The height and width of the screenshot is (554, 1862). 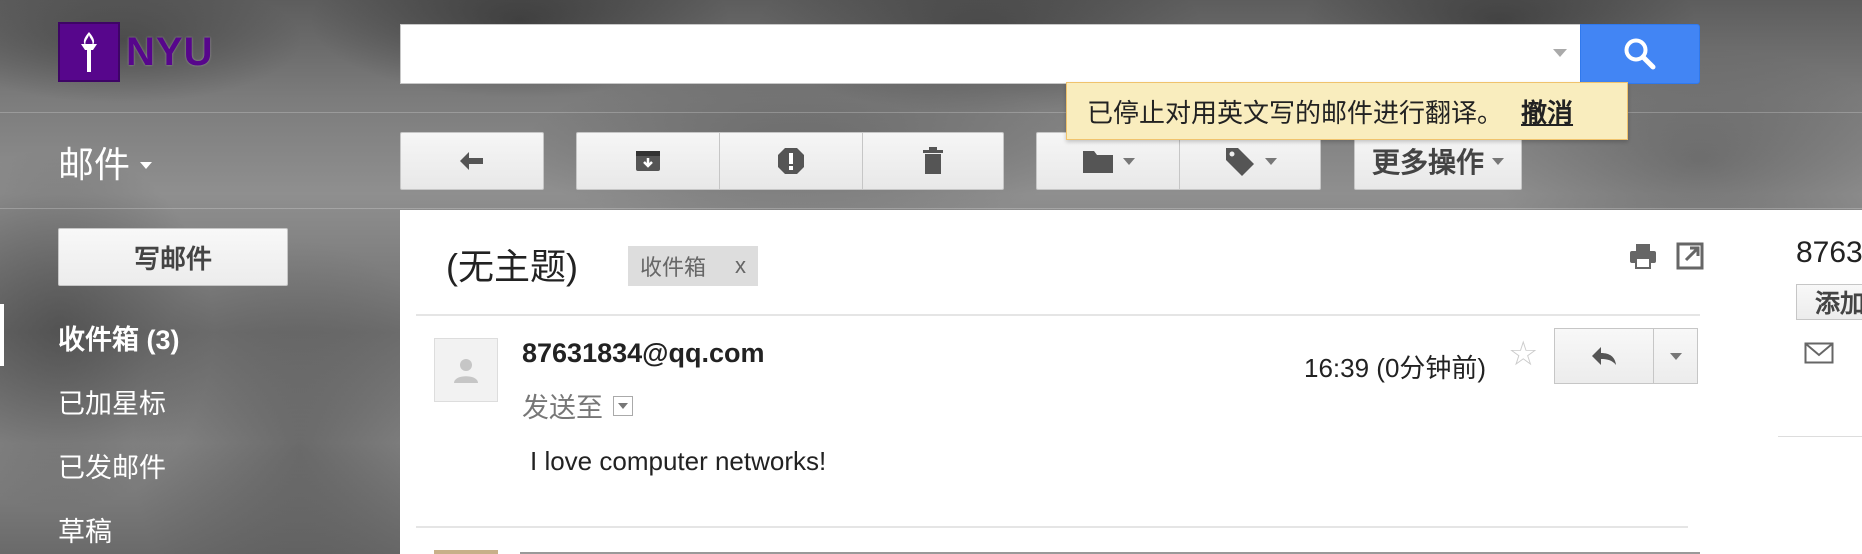 What do you see at coordinates (1523, 354) in the screenshot?
I see `star-icon: ☆` at bounding box center [1523, 354].